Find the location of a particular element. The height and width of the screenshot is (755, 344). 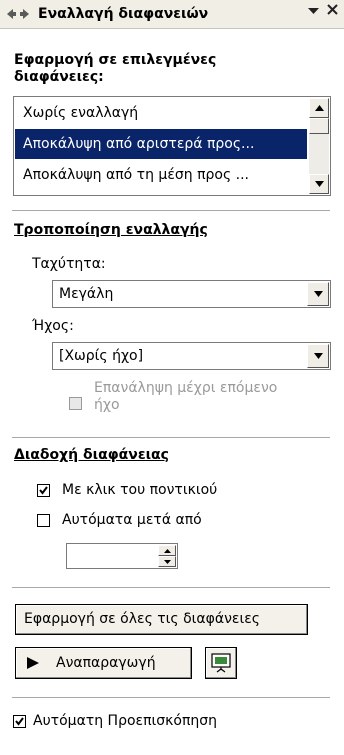

speed-select: Μεγάλη is located at coordinates (191, 294).